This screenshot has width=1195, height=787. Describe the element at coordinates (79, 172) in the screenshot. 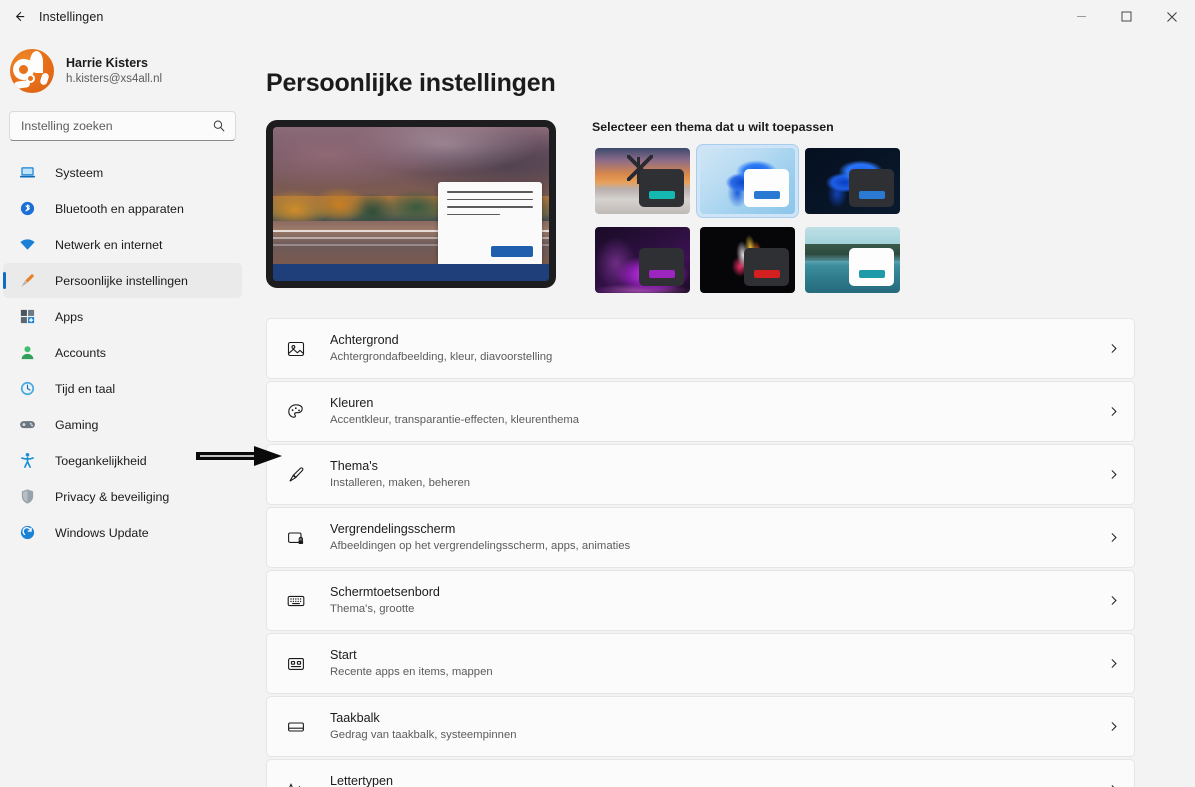

I see `sidebar-label: Systeem` at that location.